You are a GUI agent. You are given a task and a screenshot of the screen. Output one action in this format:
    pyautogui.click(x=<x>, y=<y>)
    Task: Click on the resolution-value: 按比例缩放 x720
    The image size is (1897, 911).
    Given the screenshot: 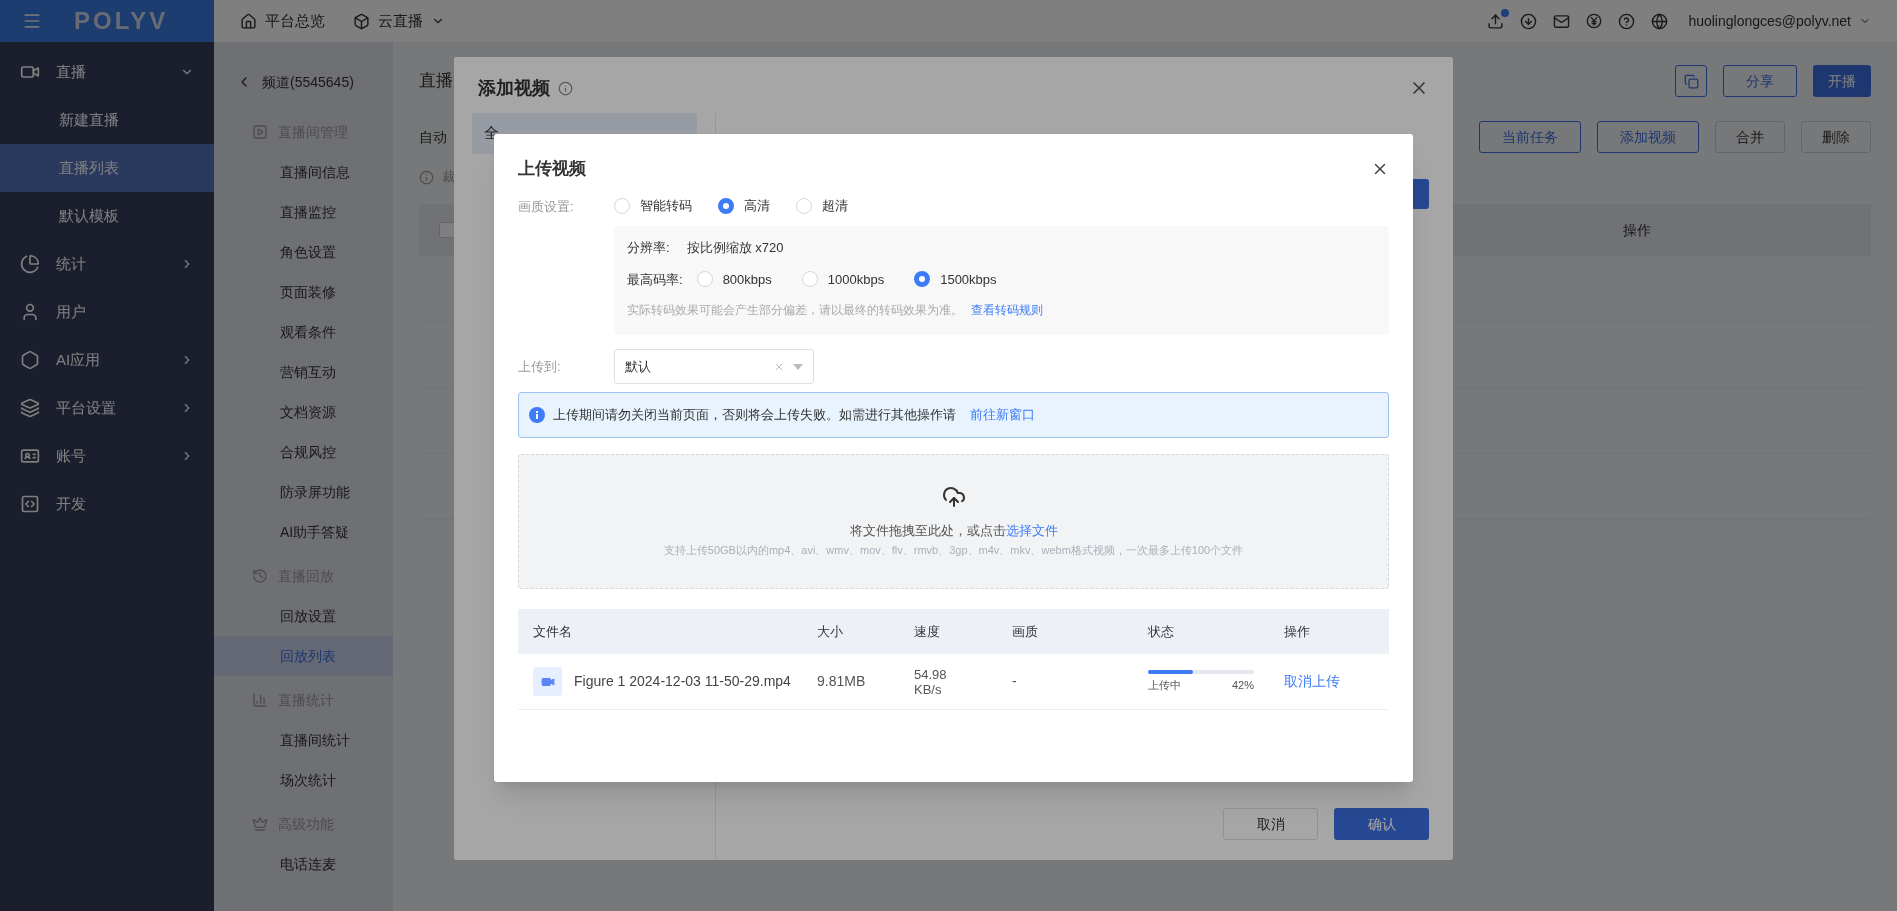 What is the action you would take?
    pyautogui.click(x=735, y=248)
    